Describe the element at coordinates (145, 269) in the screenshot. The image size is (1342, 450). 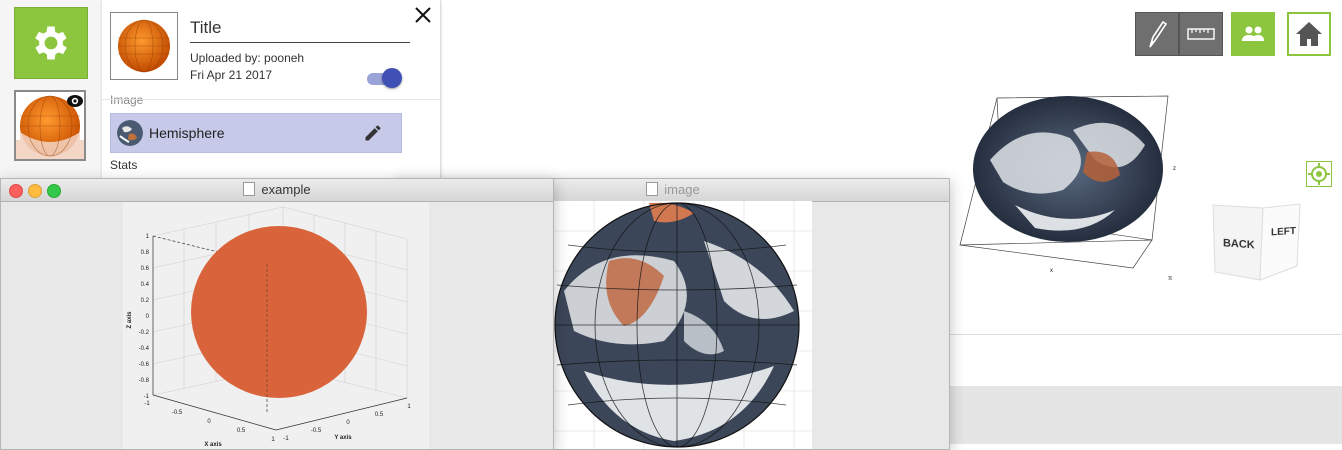
I see `z-tick: 0.6` at that location.